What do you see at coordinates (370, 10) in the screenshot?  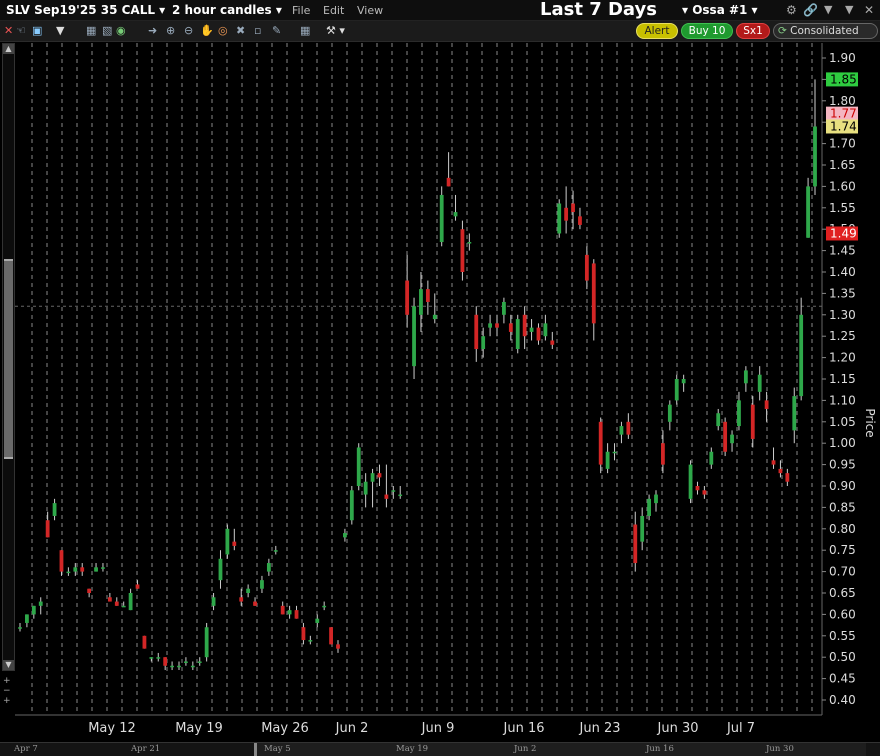 I see `menu-view: View` at bounding box center [370, 10].